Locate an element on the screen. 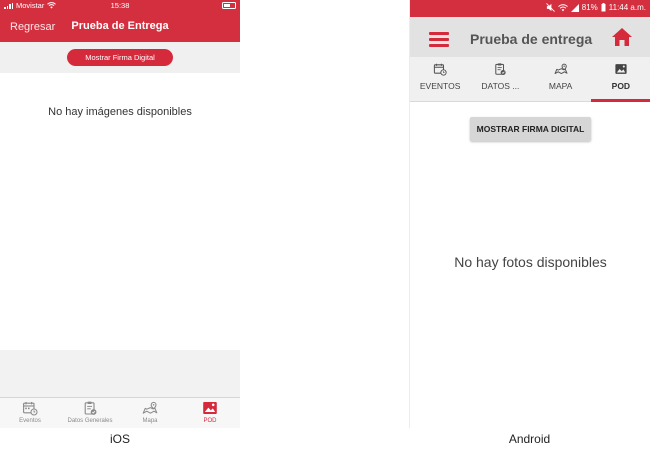 Image resolution: width=650 pixels, height=450 pixels. ios-tab-bar: Eventos Datos Generales Mapa POD is located at coordinates (120, 412).